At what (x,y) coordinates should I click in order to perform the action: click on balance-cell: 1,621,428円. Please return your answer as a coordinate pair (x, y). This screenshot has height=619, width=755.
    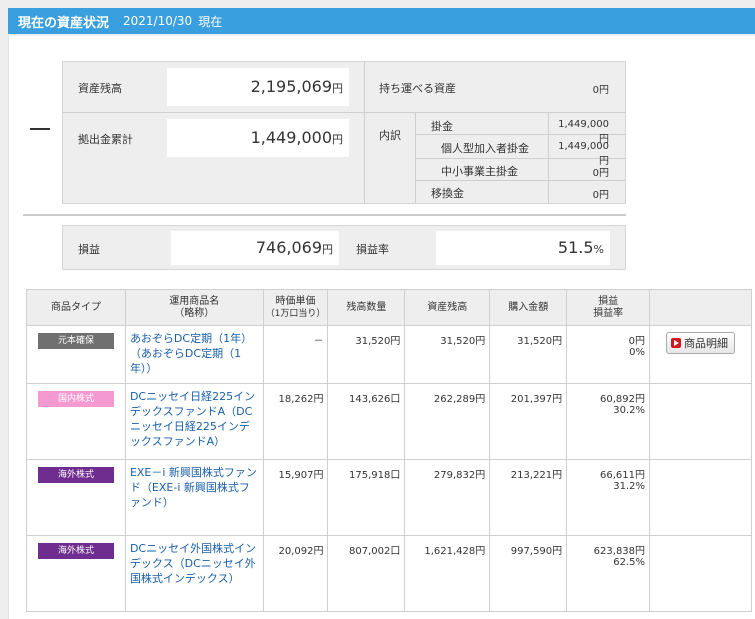
    Looking at the image, I should click on (447, 573).